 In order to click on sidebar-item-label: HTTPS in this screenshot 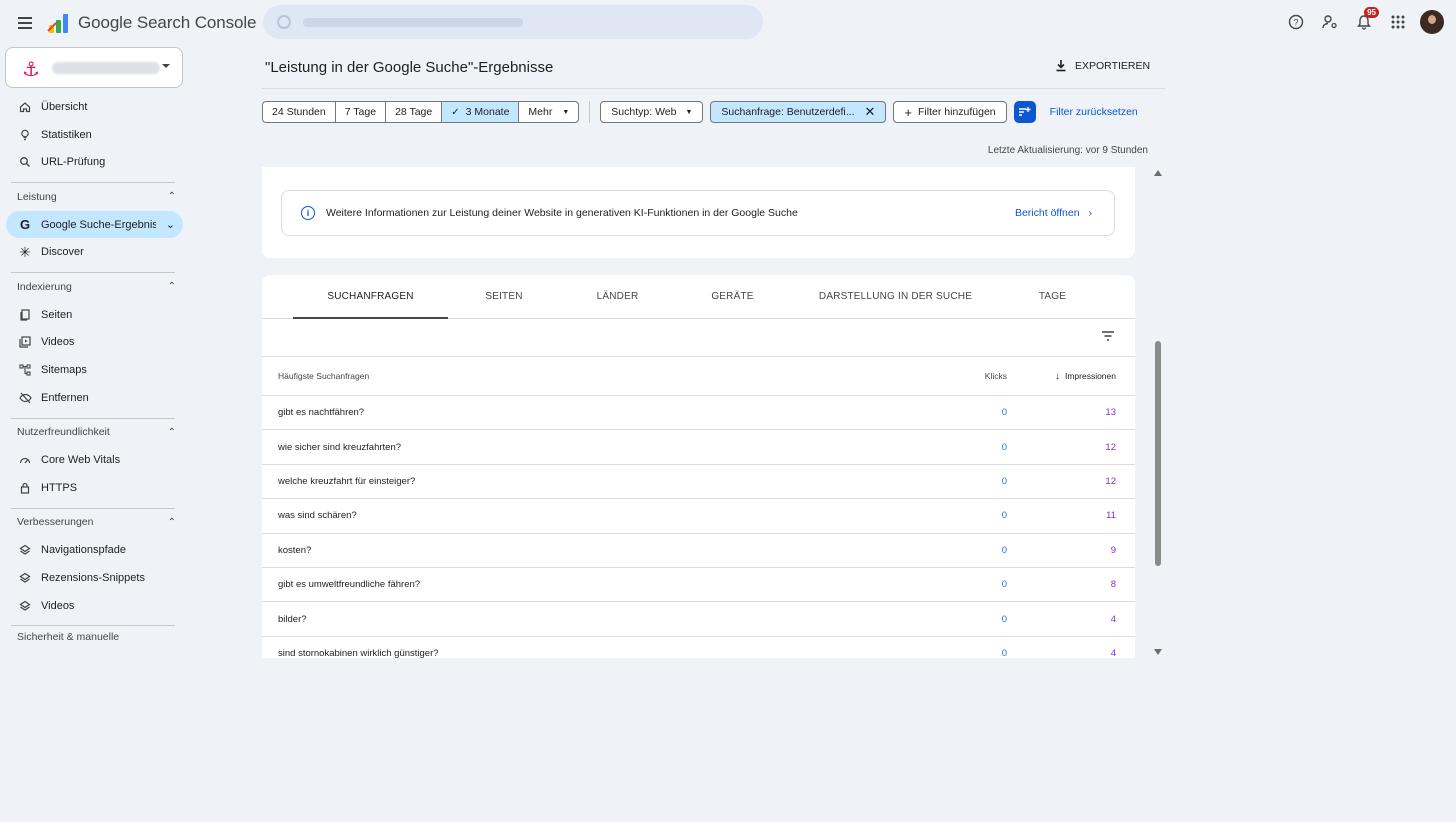, I will do `click(59, 487)`.